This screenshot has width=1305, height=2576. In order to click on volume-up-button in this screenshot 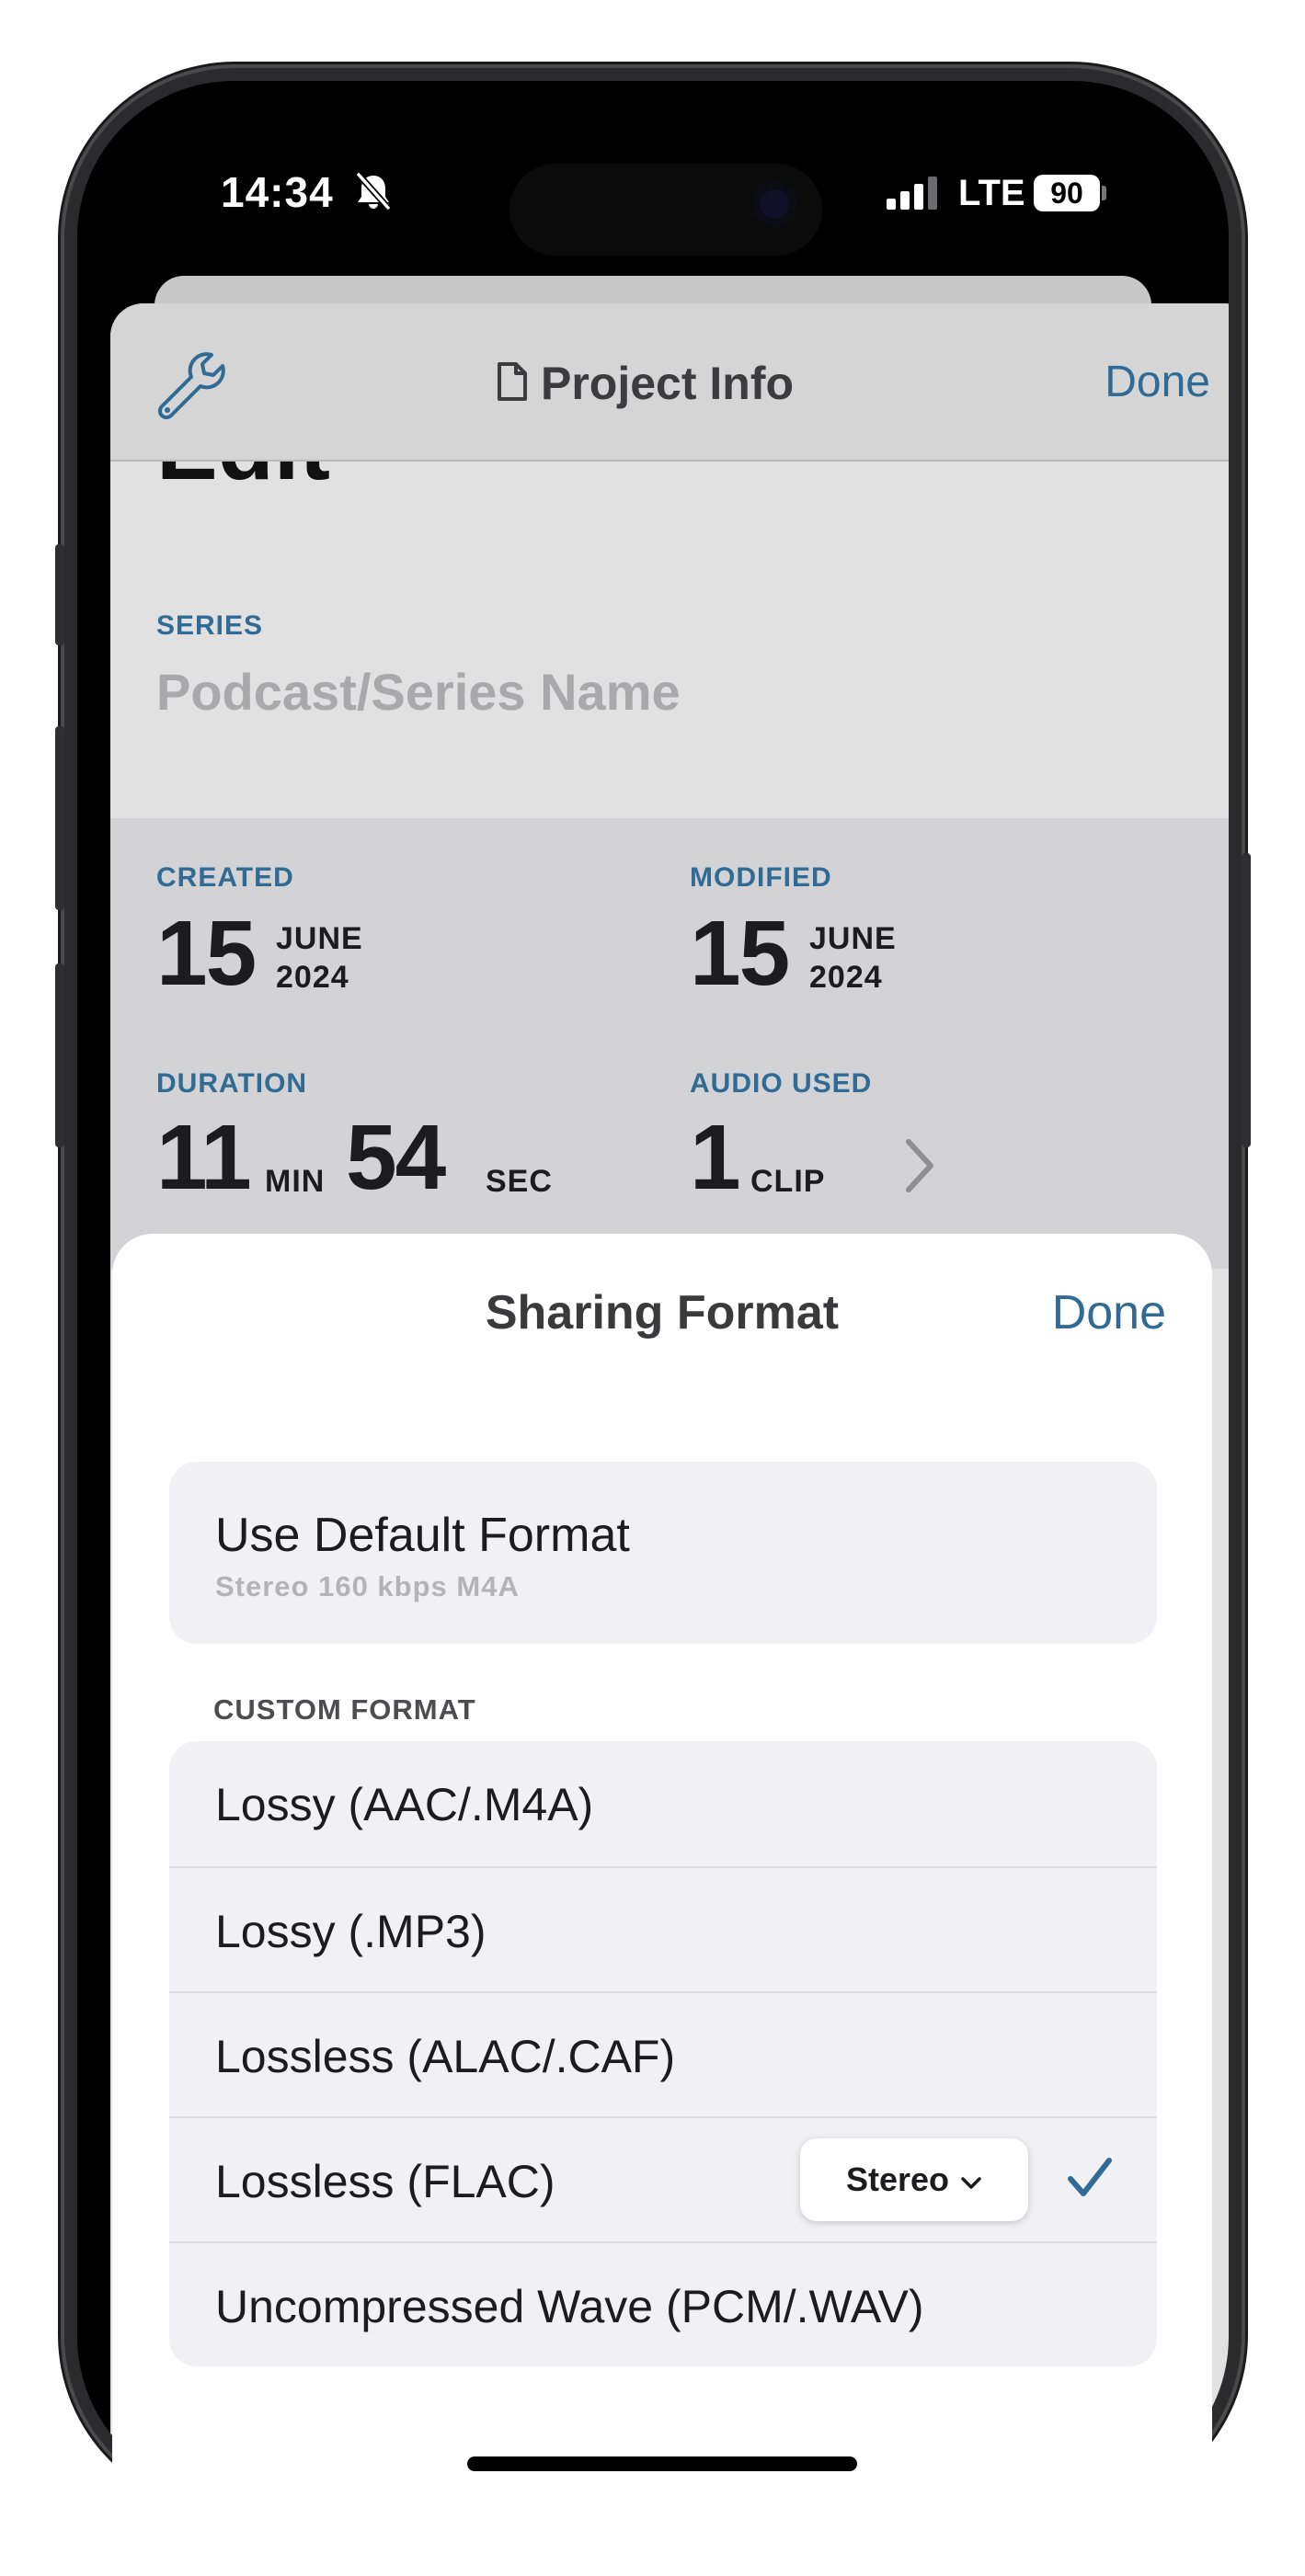, I will do `click(59, 818)`.